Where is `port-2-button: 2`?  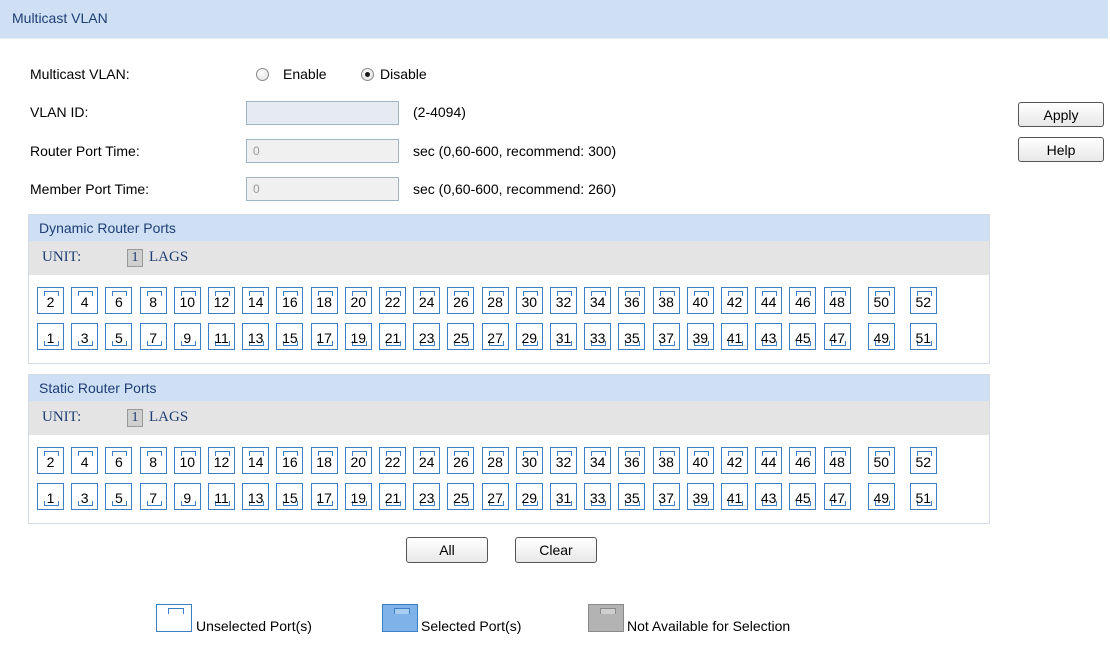
port-2-button: 2 is located at coordinates (50, 460).